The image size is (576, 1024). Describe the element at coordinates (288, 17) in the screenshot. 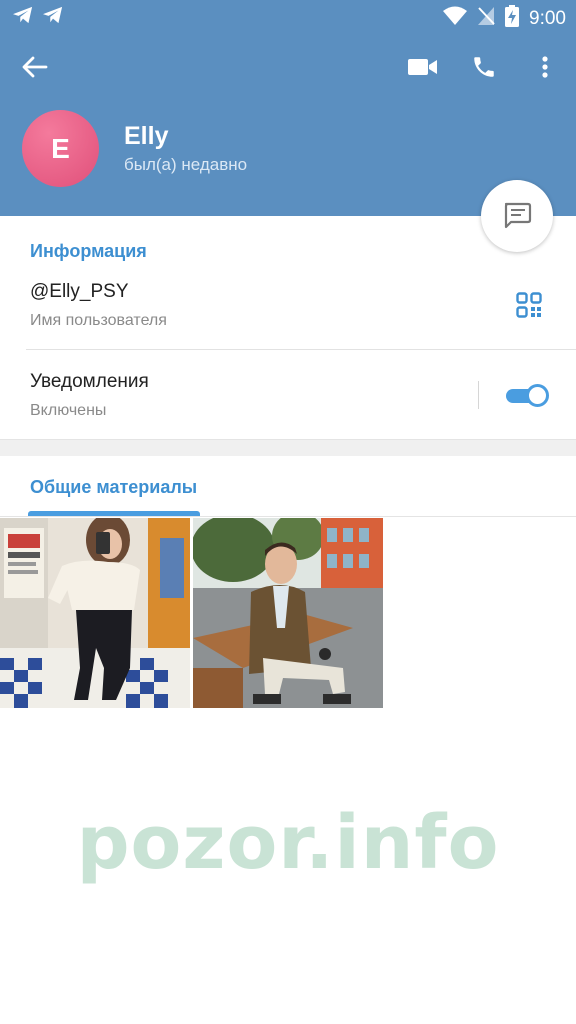

I see `status-bar: 9:00` at that location.